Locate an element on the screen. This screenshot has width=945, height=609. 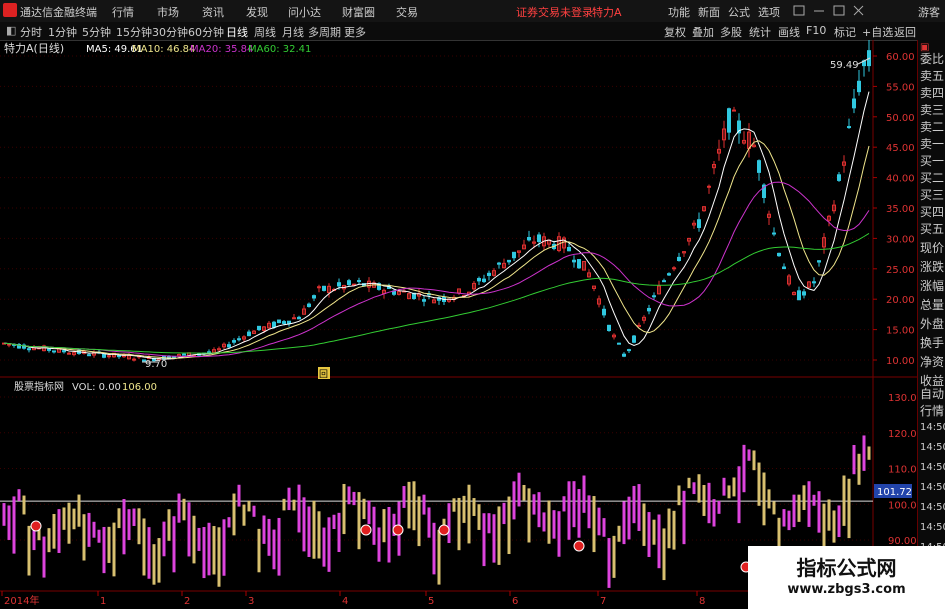
vol-label: VOL: 0.00 is located at coordinates (96, 387).